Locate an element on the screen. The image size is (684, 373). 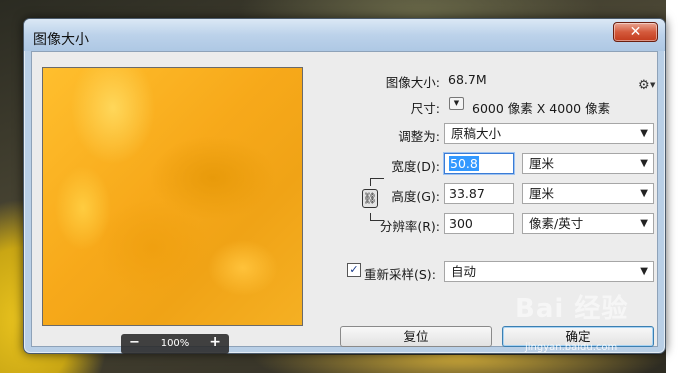
fit-to-select: 原稿大小 ▼ is located at coordinates (549, 133).